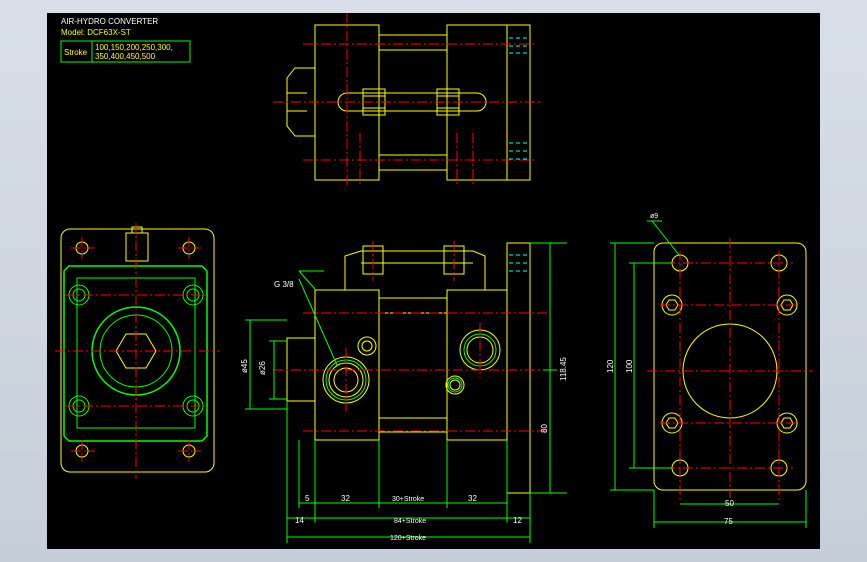  I want to click on dim-120-stroke: 120+Stroke, so click(408, 538).